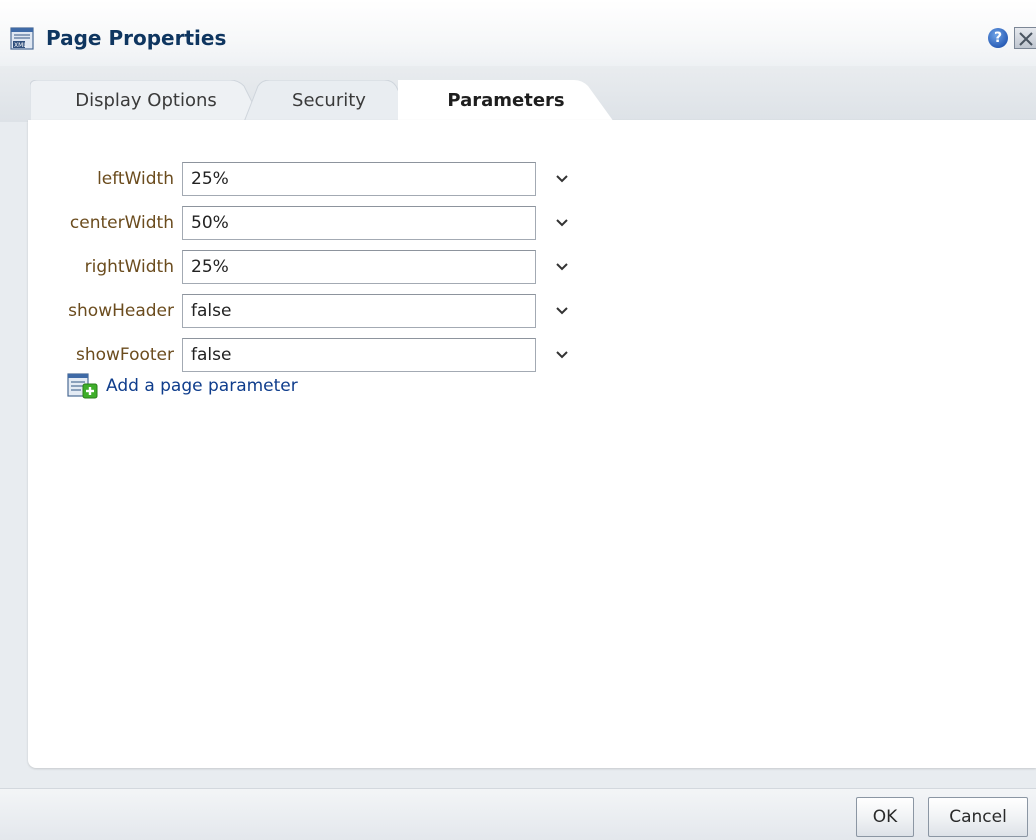  Describe the element at coordinates (359, 223) in the screenshot. I see `parameter-value-field: 50%` at that location.